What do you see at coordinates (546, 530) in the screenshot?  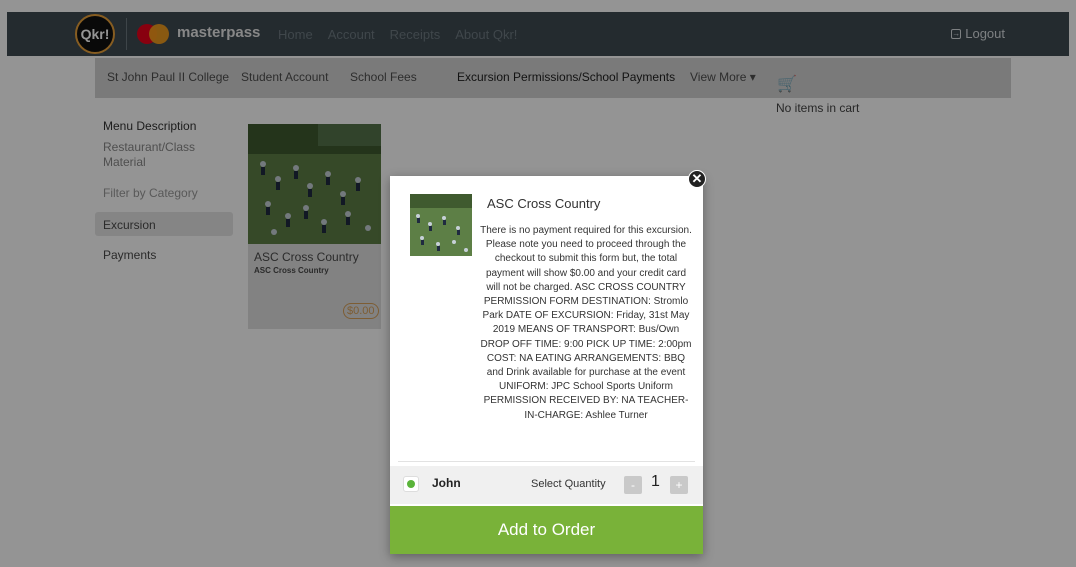 I see `add-to-order-button: Add to Order` at bounding box center [546, 530].